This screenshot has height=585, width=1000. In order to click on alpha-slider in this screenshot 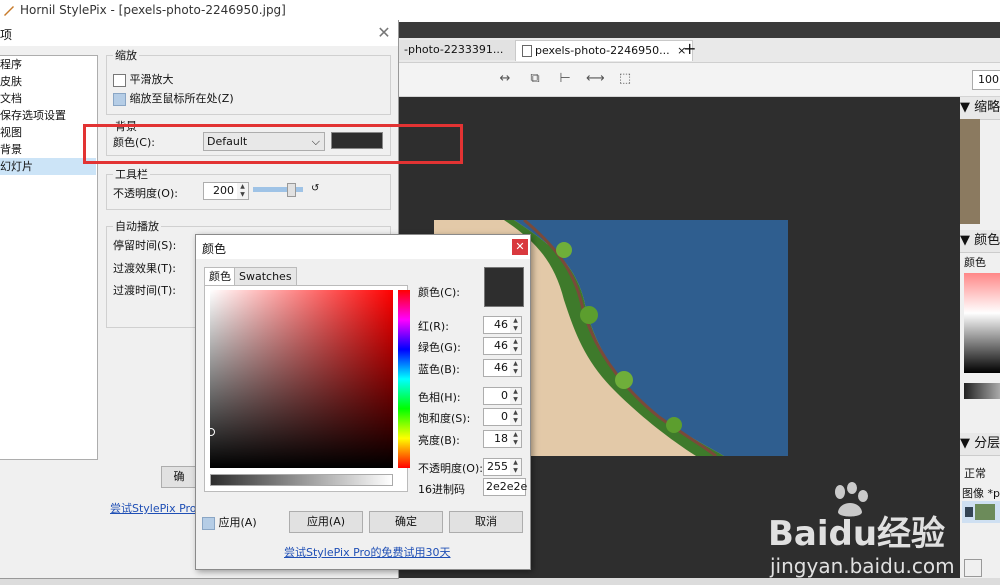, I will do `click(301, 480)`.